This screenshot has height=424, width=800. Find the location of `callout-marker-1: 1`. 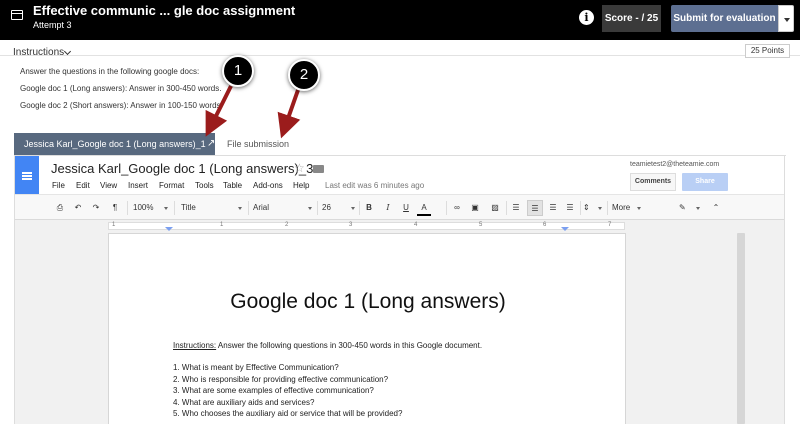

callout-marker-1: 1 is located at coordinates (238, 71).